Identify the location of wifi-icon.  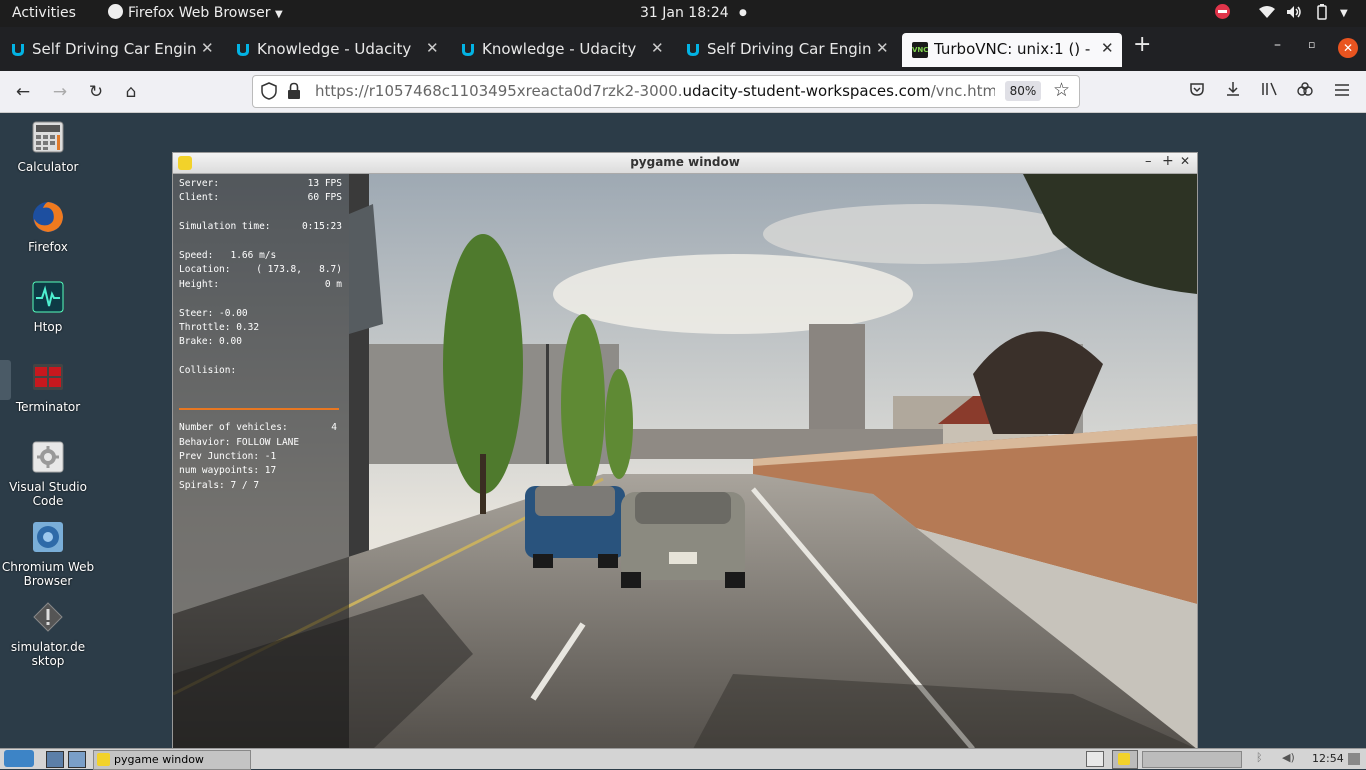
(1267, 13).